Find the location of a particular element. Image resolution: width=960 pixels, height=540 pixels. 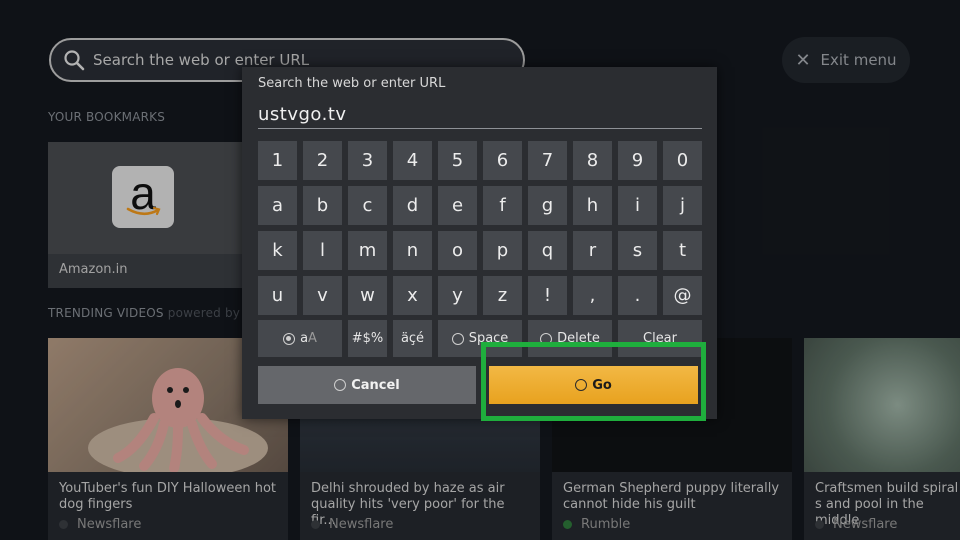

input-underline is located at coordinates (480, 128).